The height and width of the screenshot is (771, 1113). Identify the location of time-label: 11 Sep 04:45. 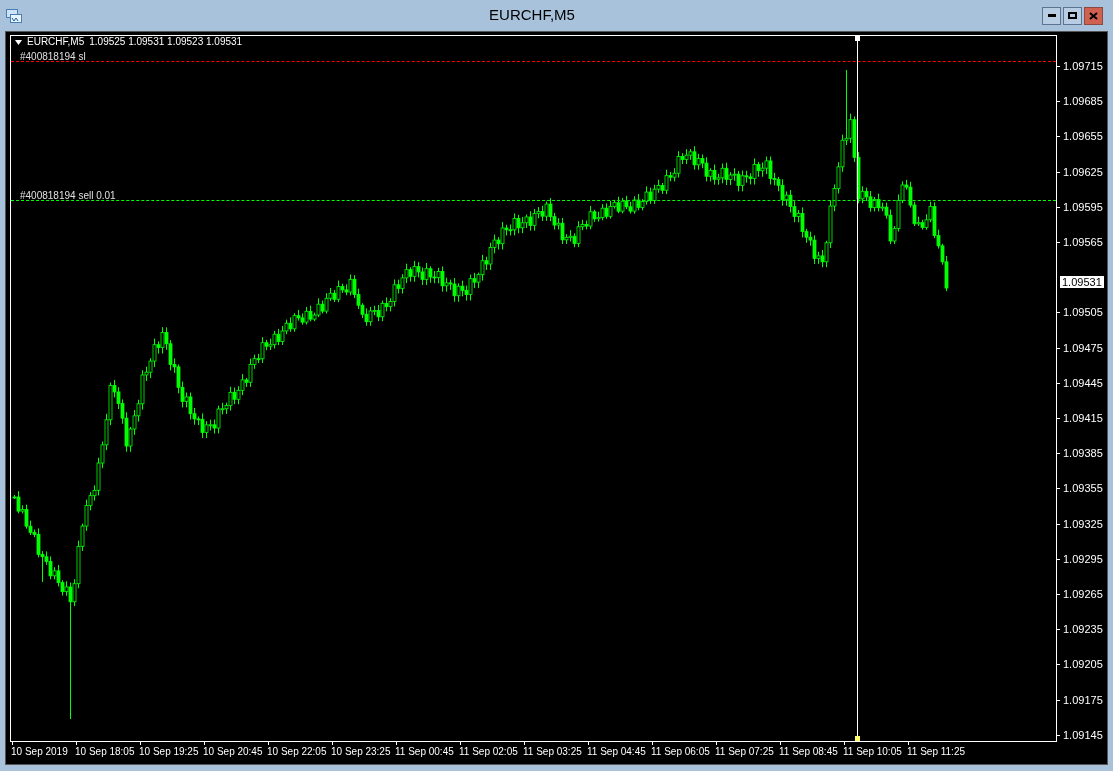
(616, 752).